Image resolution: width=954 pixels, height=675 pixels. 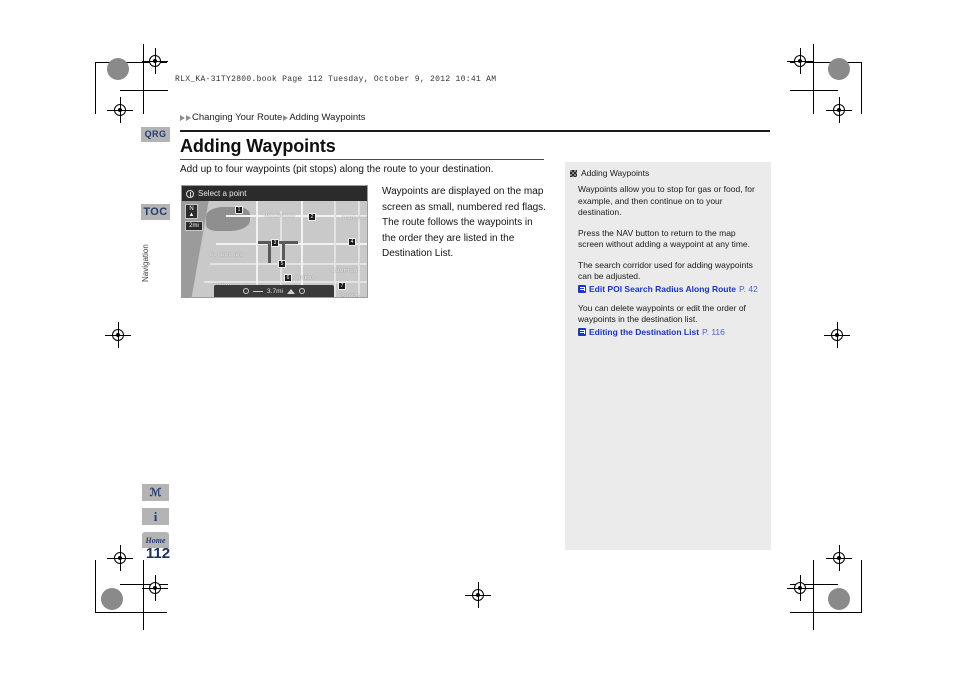 I want to click on destination-icon, so click(x=246, y=291).